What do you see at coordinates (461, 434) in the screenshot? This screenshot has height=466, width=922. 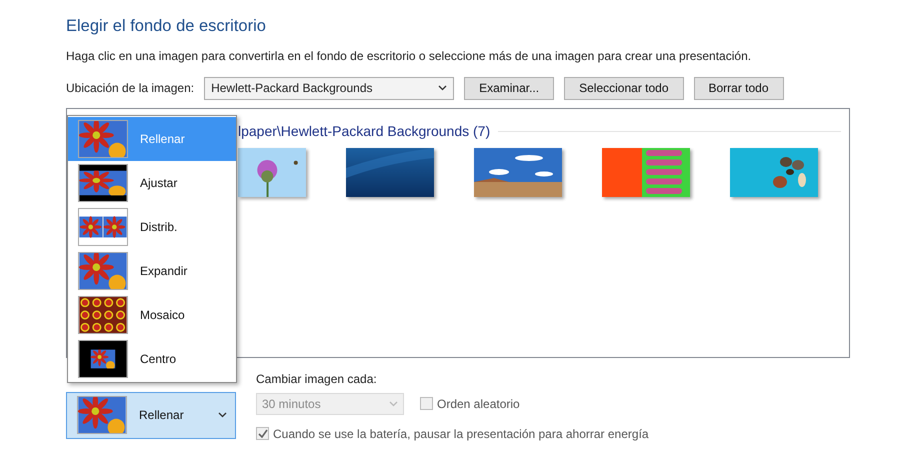 I see `battery-label: Cuando se use la batería, pausar la presentación para ahorrar energía` at bounding box center [461, 434].